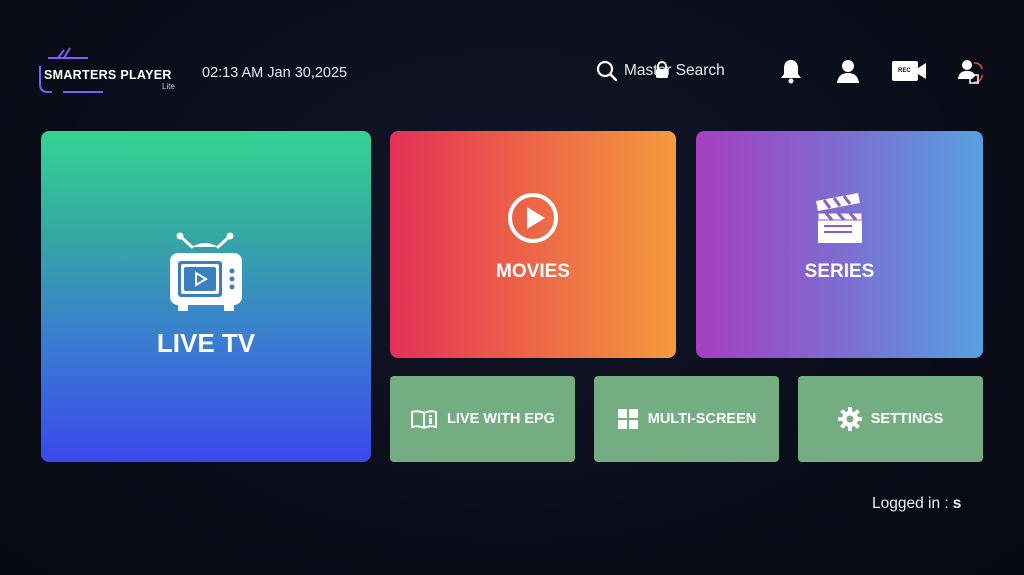 This screenshot has height=575, width=1024. What do you see at coordinates (533, 244) in the screenshot?
I see `movies-tile: MOVIES` at bounding box center [533, 244].